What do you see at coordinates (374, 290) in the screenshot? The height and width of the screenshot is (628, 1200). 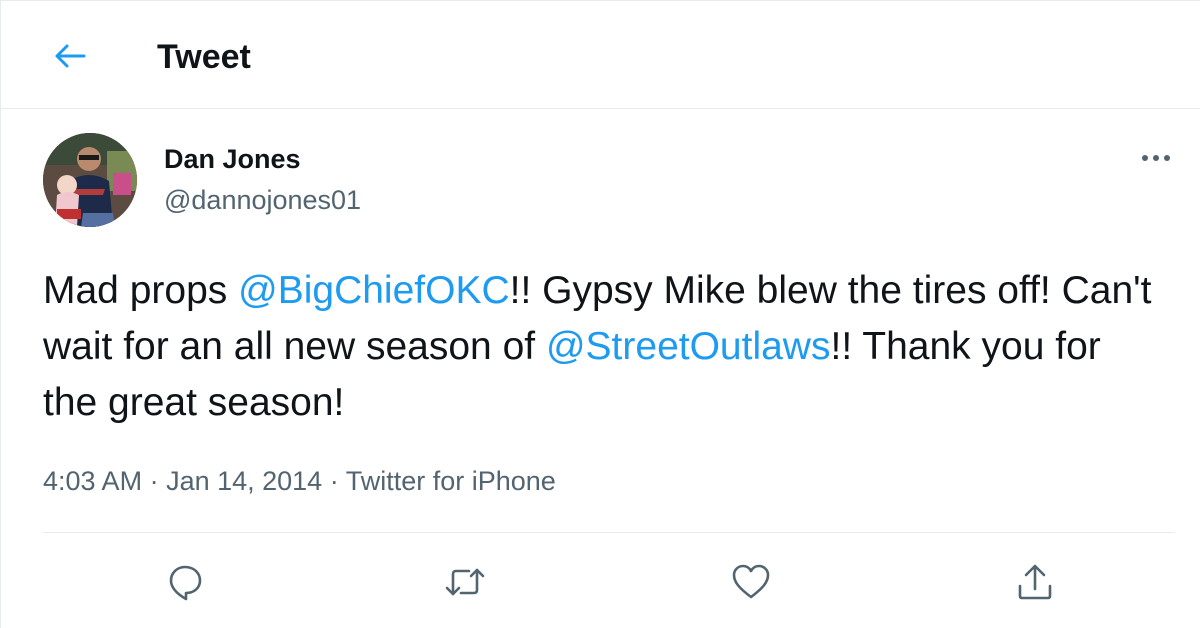 I see `mention-link: @BigChiefOKC` at bounding box center [374, 290].